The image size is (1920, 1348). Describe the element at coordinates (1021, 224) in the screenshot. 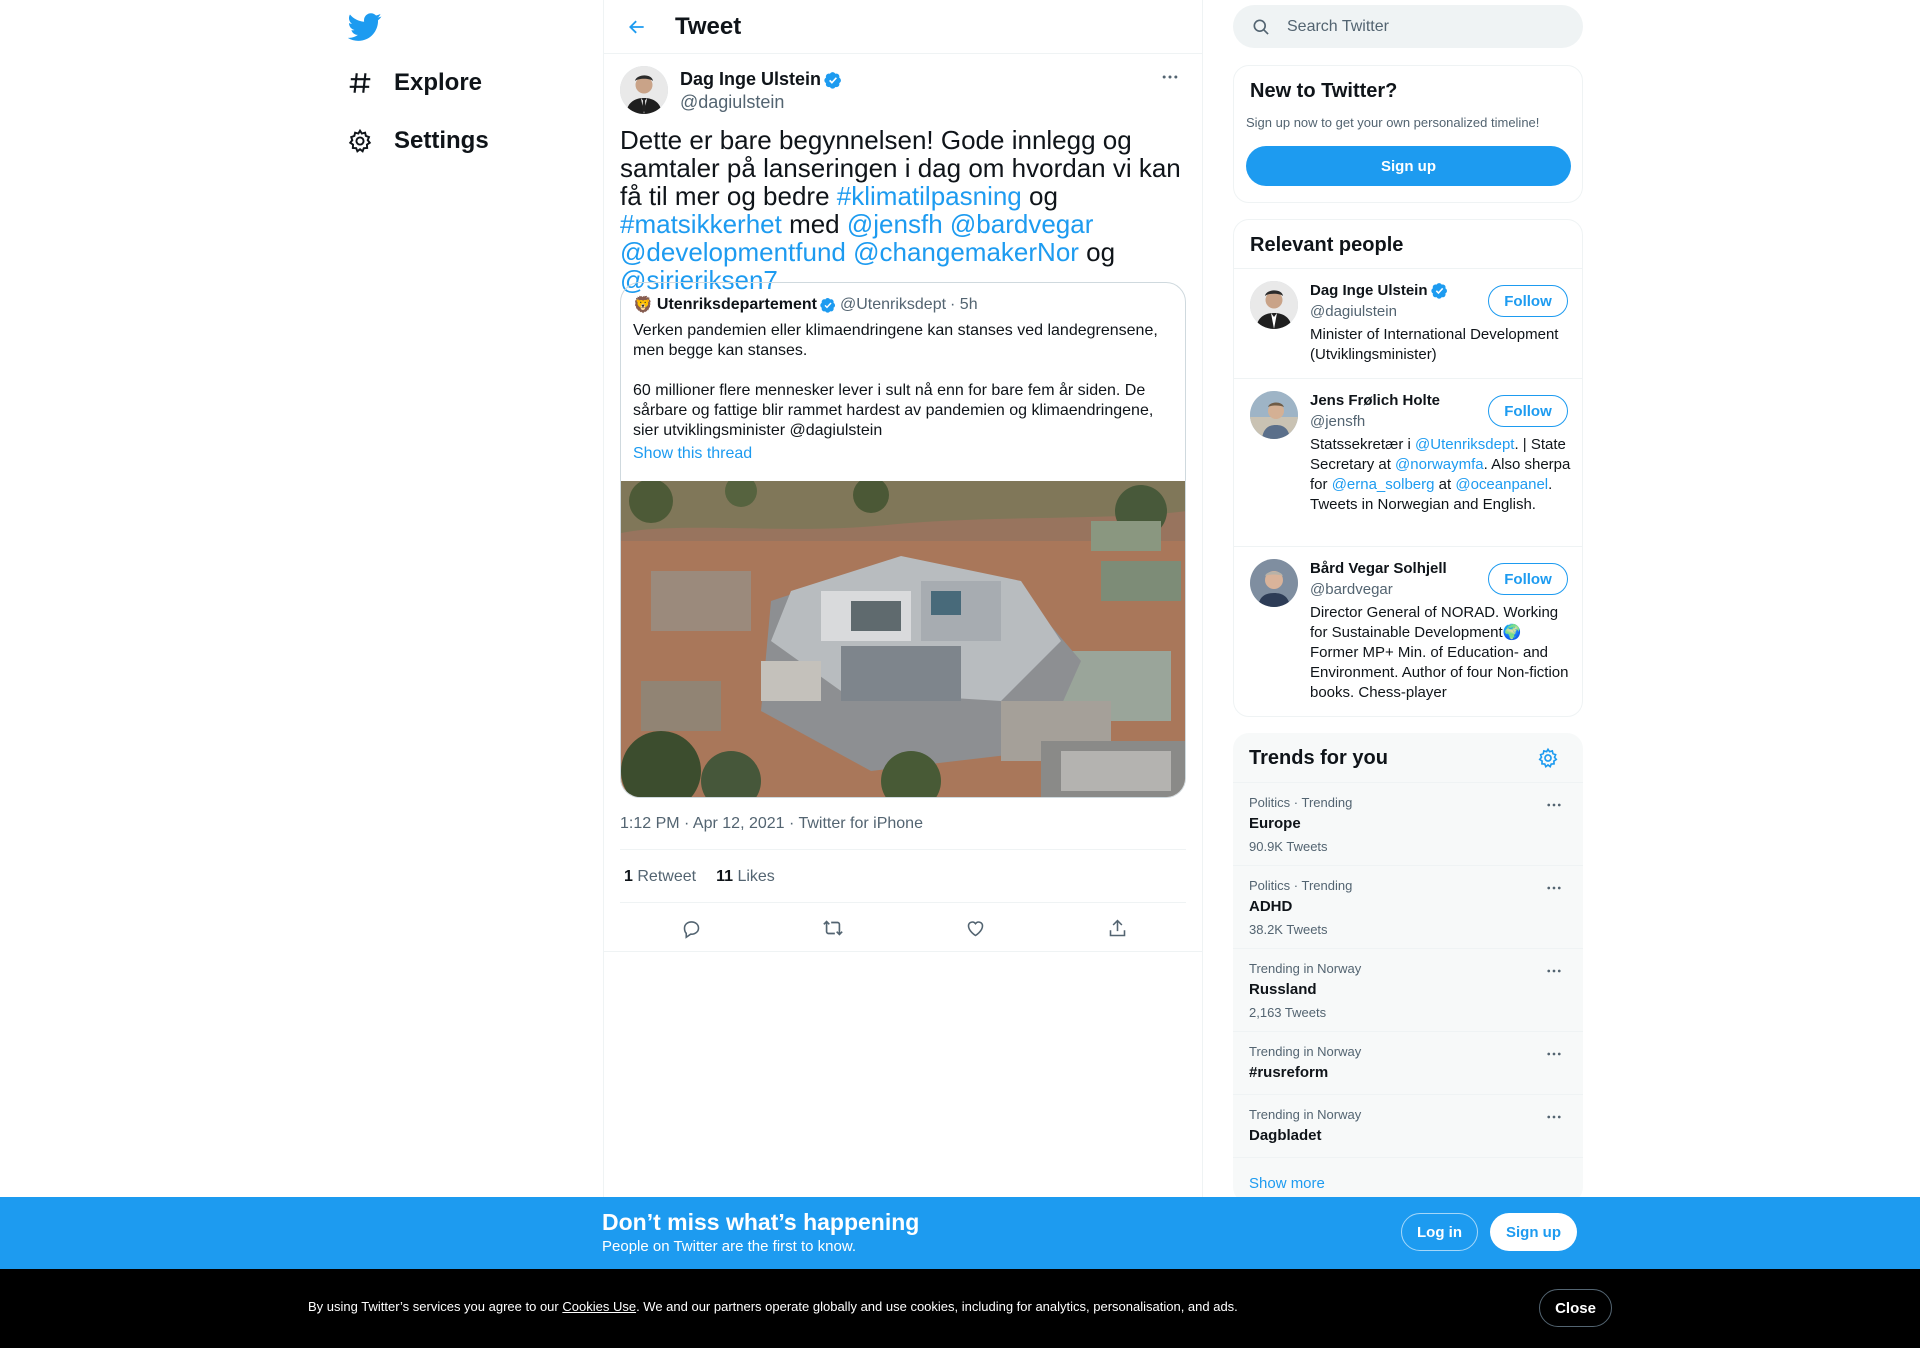

I see `mention-link: @bardvegar` at that location.